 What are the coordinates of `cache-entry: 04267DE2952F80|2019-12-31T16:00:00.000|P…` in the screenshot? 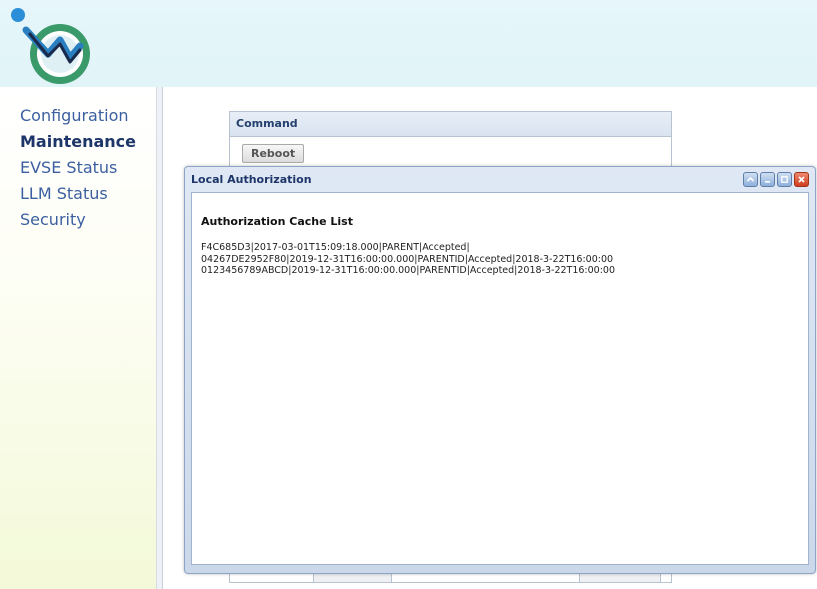 It's located at (407, 259).